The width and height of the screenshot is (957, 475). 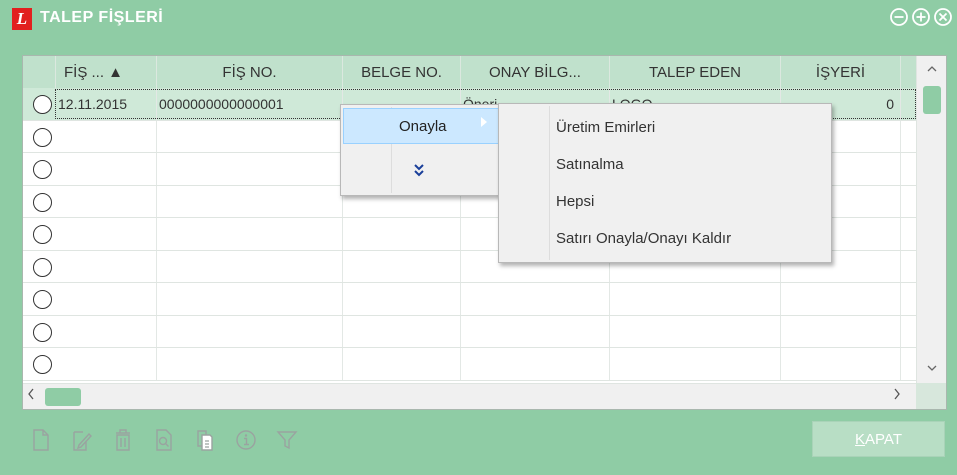 What do you see at coordinates (245, 440) in the screenshot?
I see `info-icon` at bounding box center [245, 440].